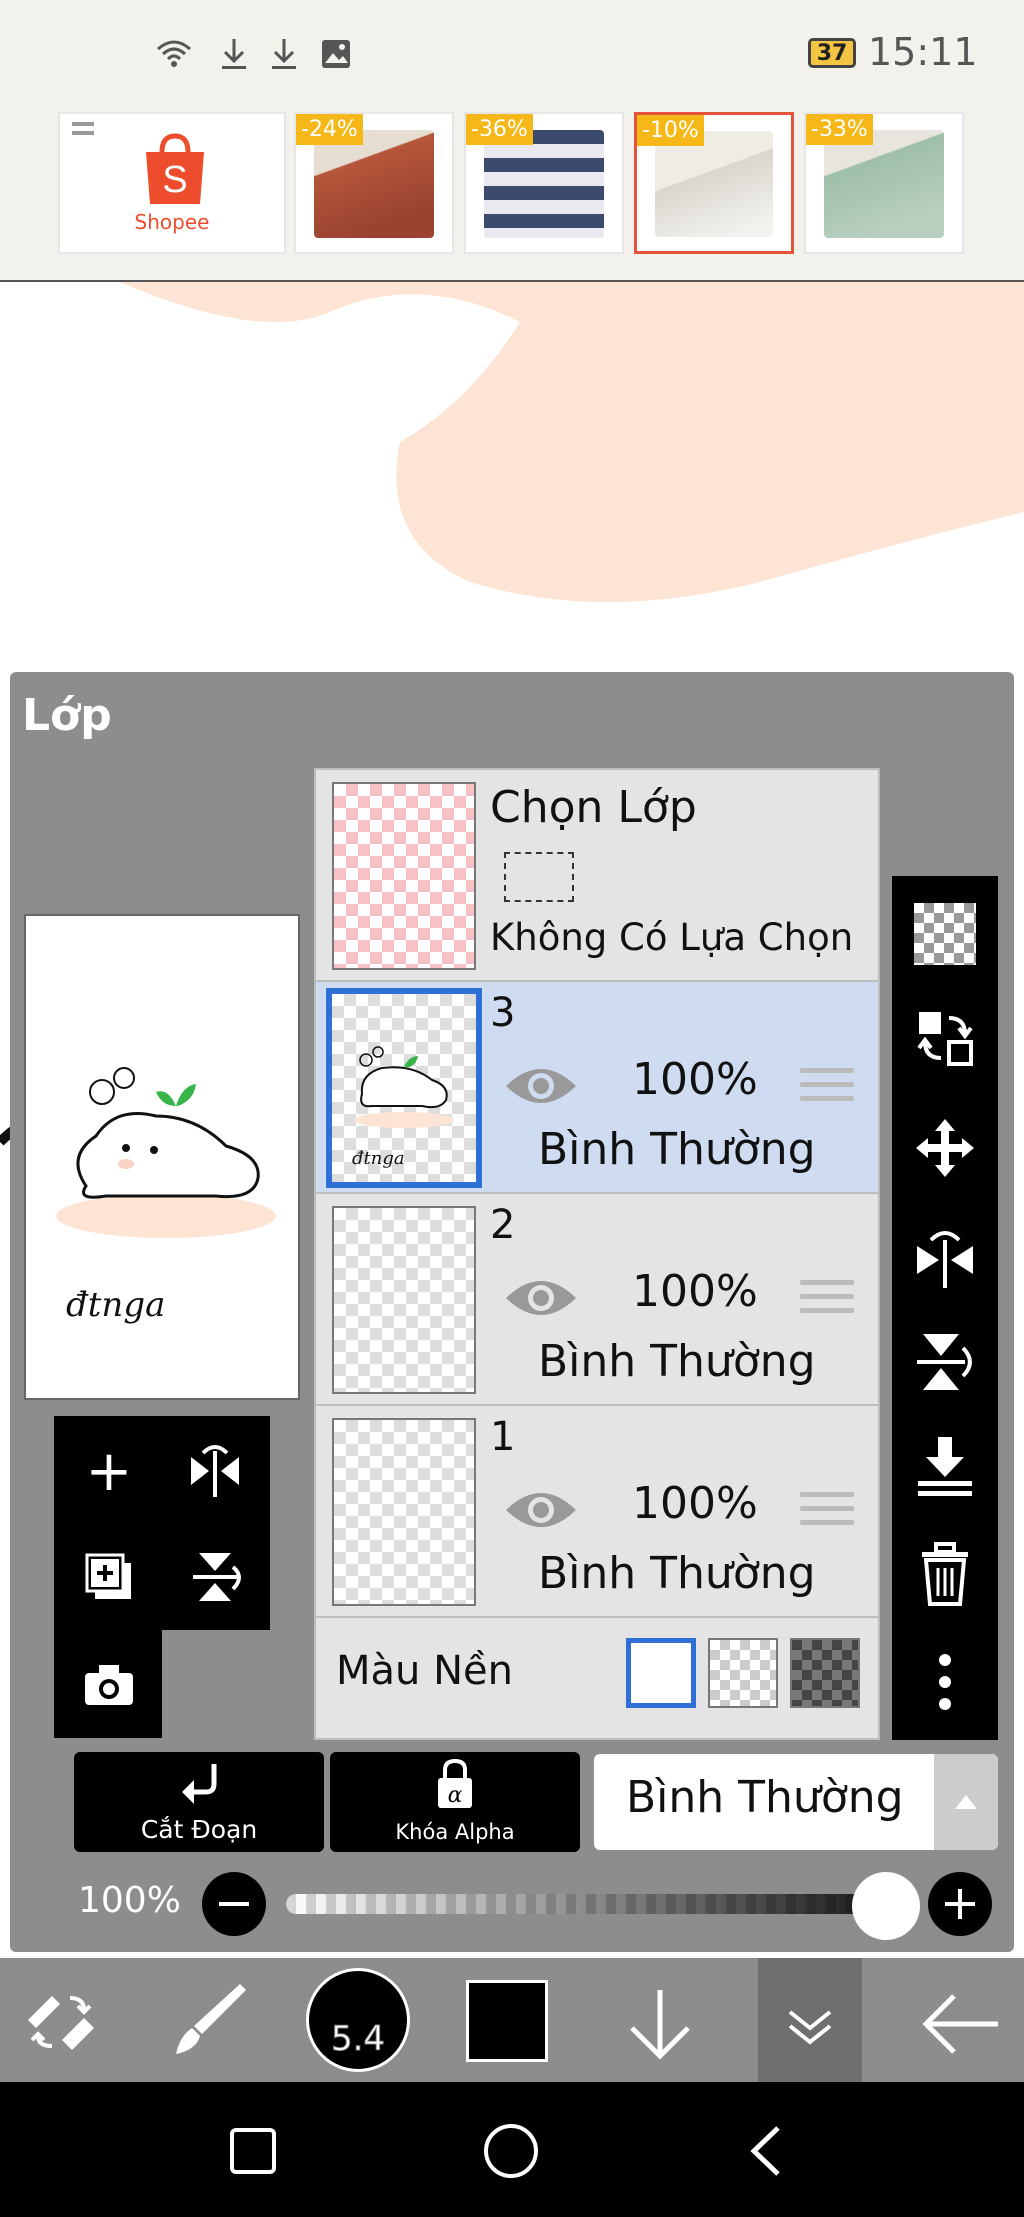 The width and height of the screenshot is (1024, 2217). I want to click on ad-product: -33%, so click(884, 183).